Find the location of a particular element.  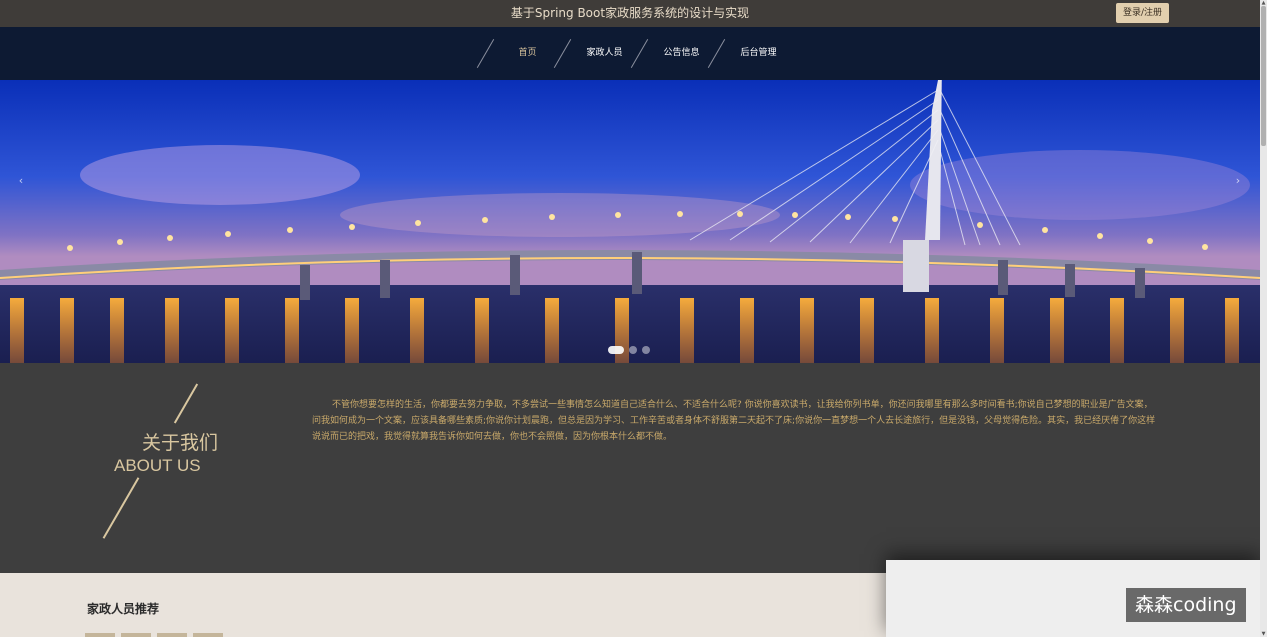

staff-section-title: 家政人员推荐 is located at coordinates (123, 609).